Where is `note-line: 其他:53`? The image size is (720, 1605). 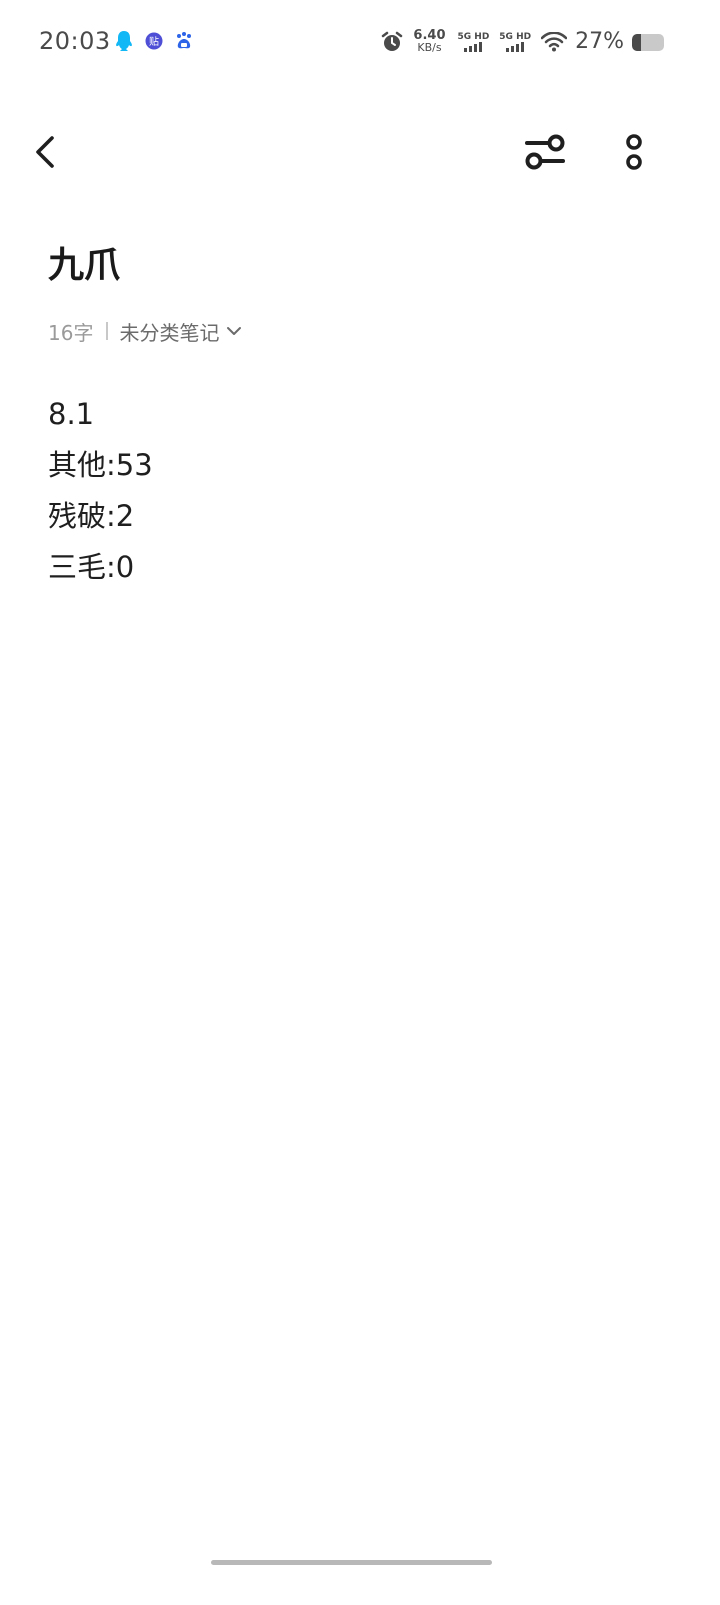 note-line: 其他:53 is located at coordinates (360, 465).